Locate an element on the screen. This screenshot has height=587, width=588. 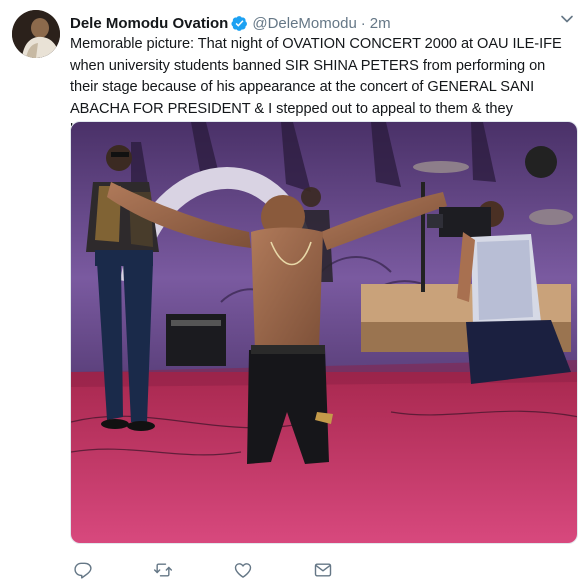
tweet-timestamp: 2m is located at coordinates (380, 23).